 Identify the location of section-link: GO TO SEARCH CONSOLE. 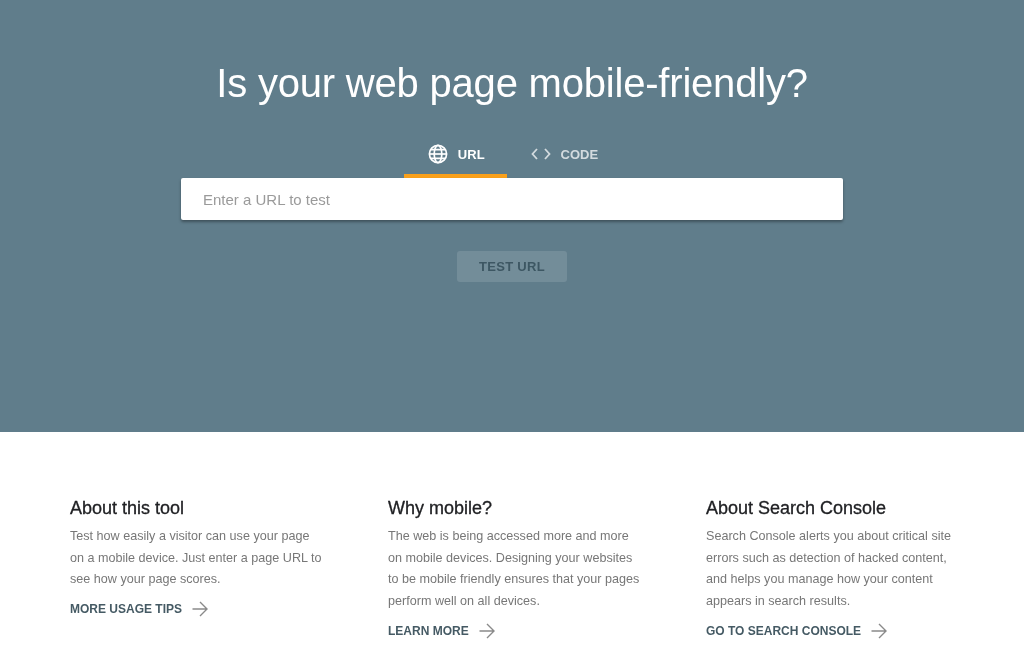
(797, 630).